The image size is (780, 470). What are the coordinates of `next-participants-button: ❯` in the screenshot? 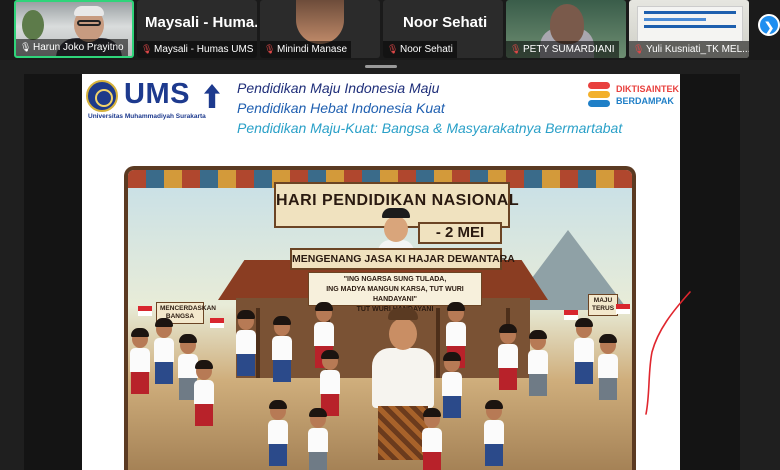 It's located at (769, 25).